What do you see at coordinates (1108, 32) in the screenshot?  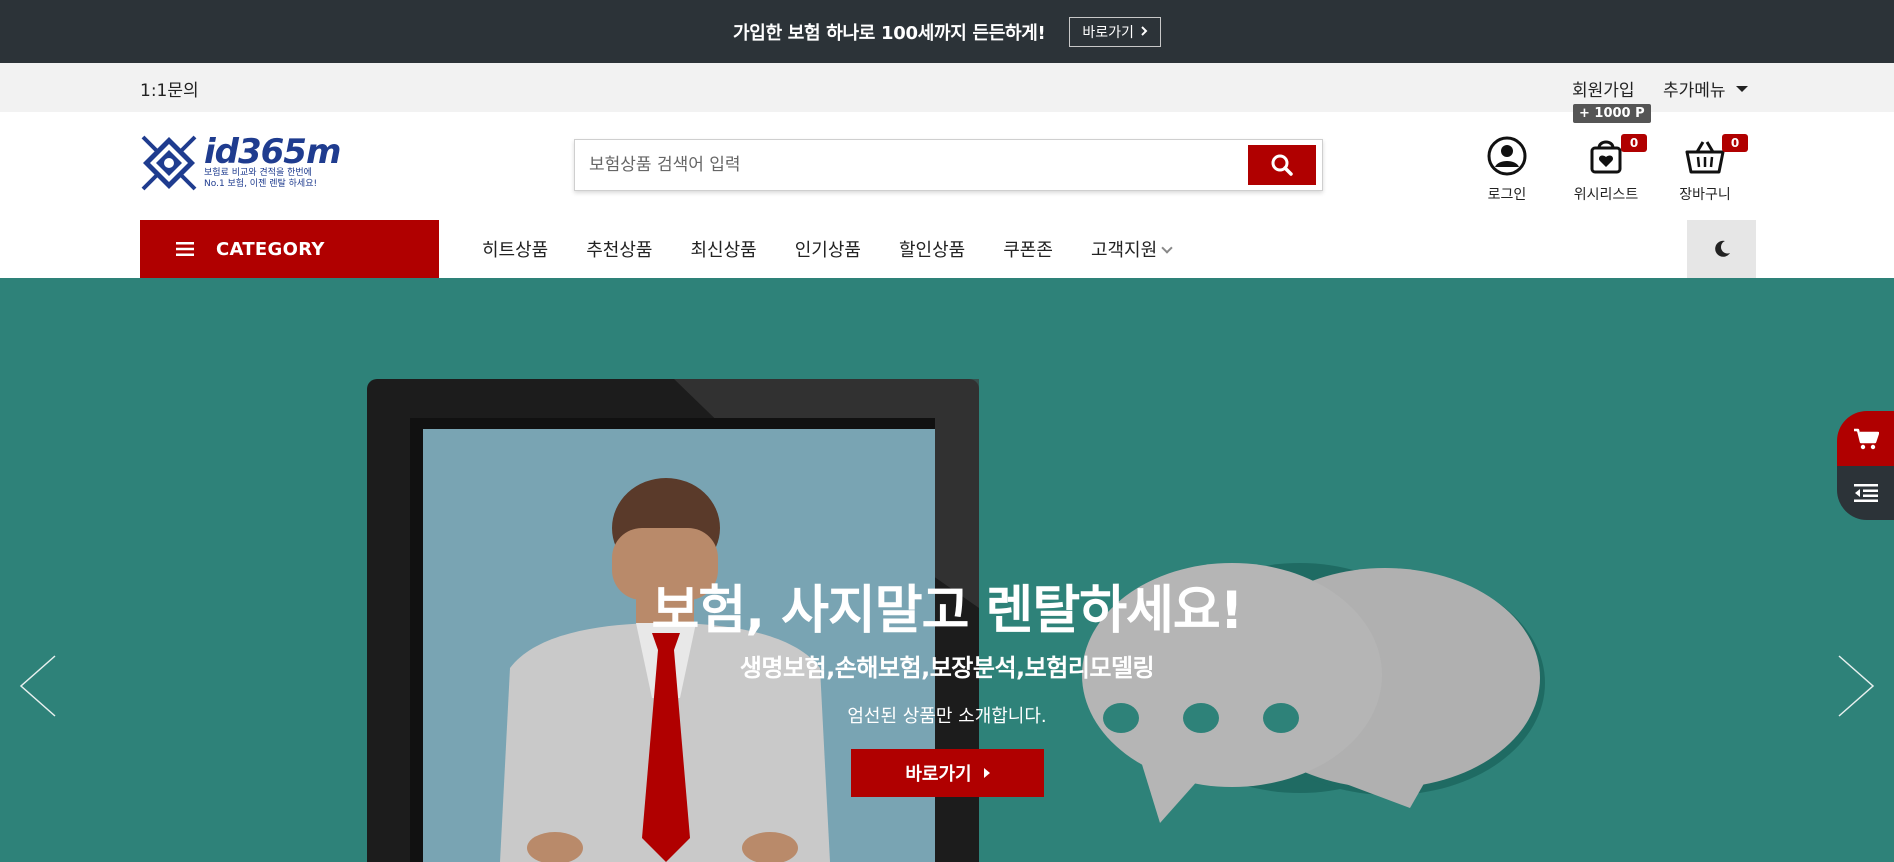 I see `top-banner-button-label: 바로가기` at bounding box center [1108, 32].